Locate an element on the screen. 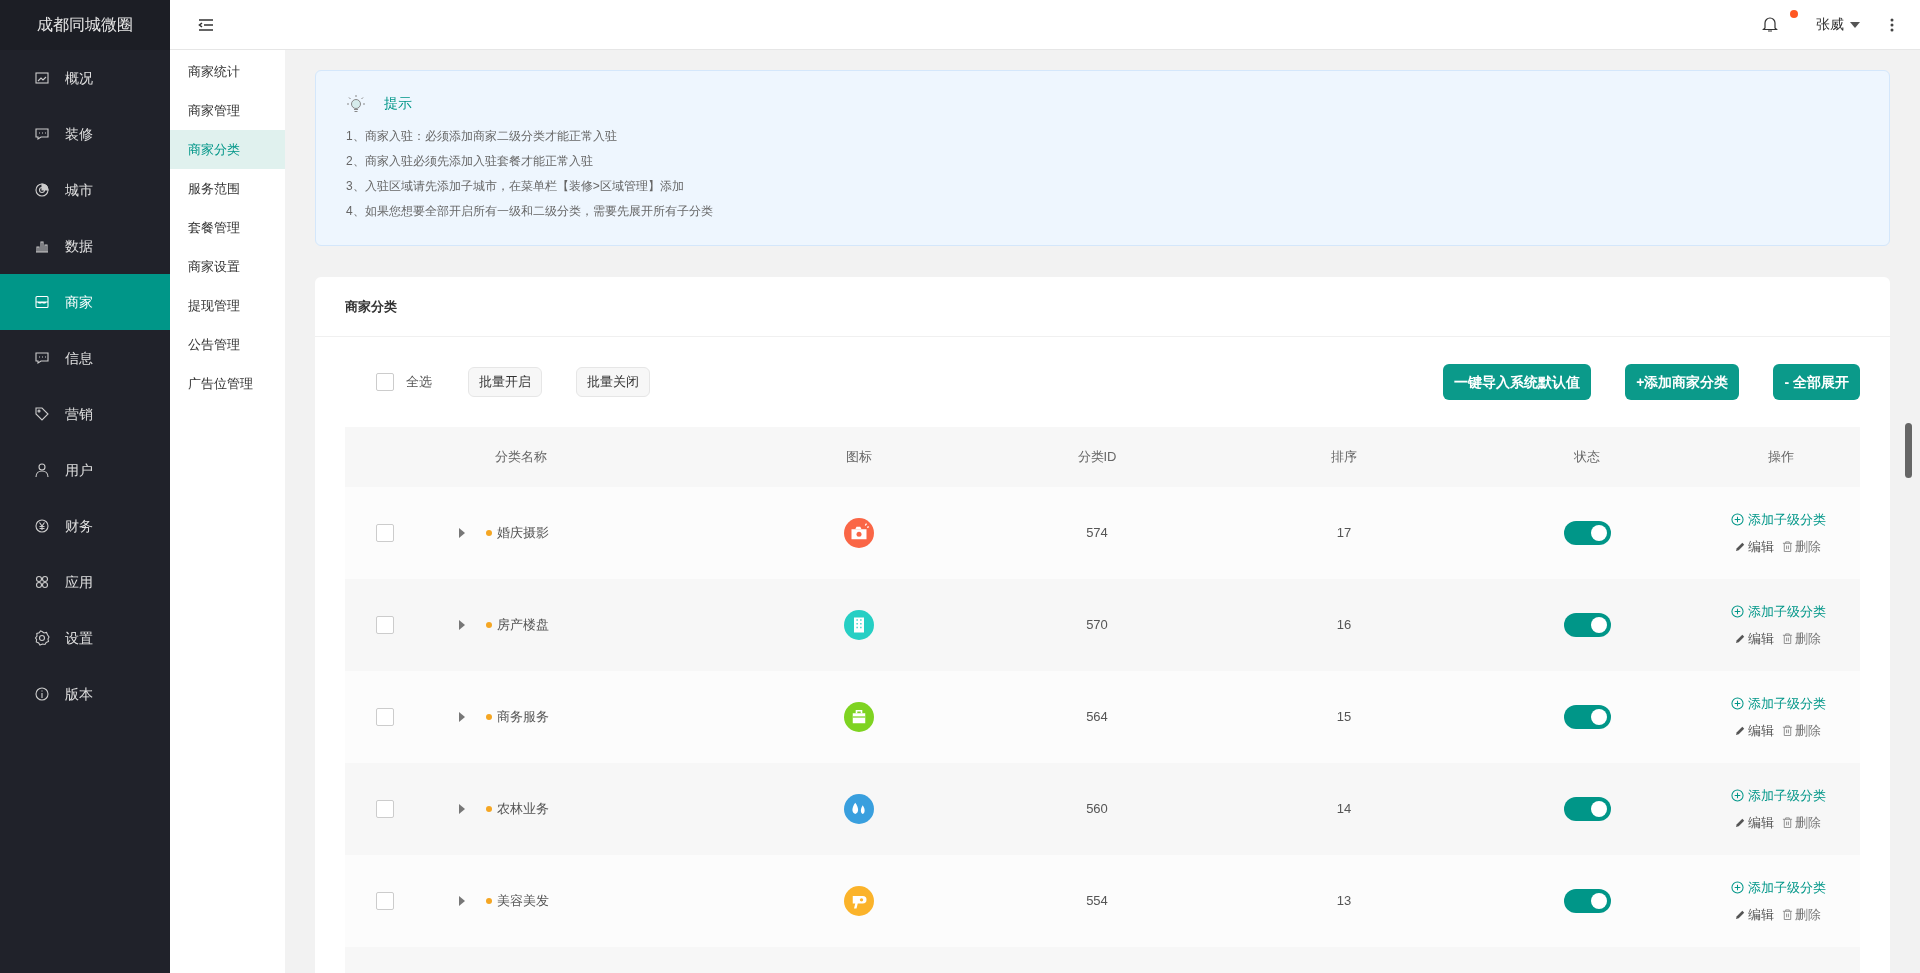 The height and width of the screenshot is (973, 1920). user-icon is located at coordinates (42, 470).